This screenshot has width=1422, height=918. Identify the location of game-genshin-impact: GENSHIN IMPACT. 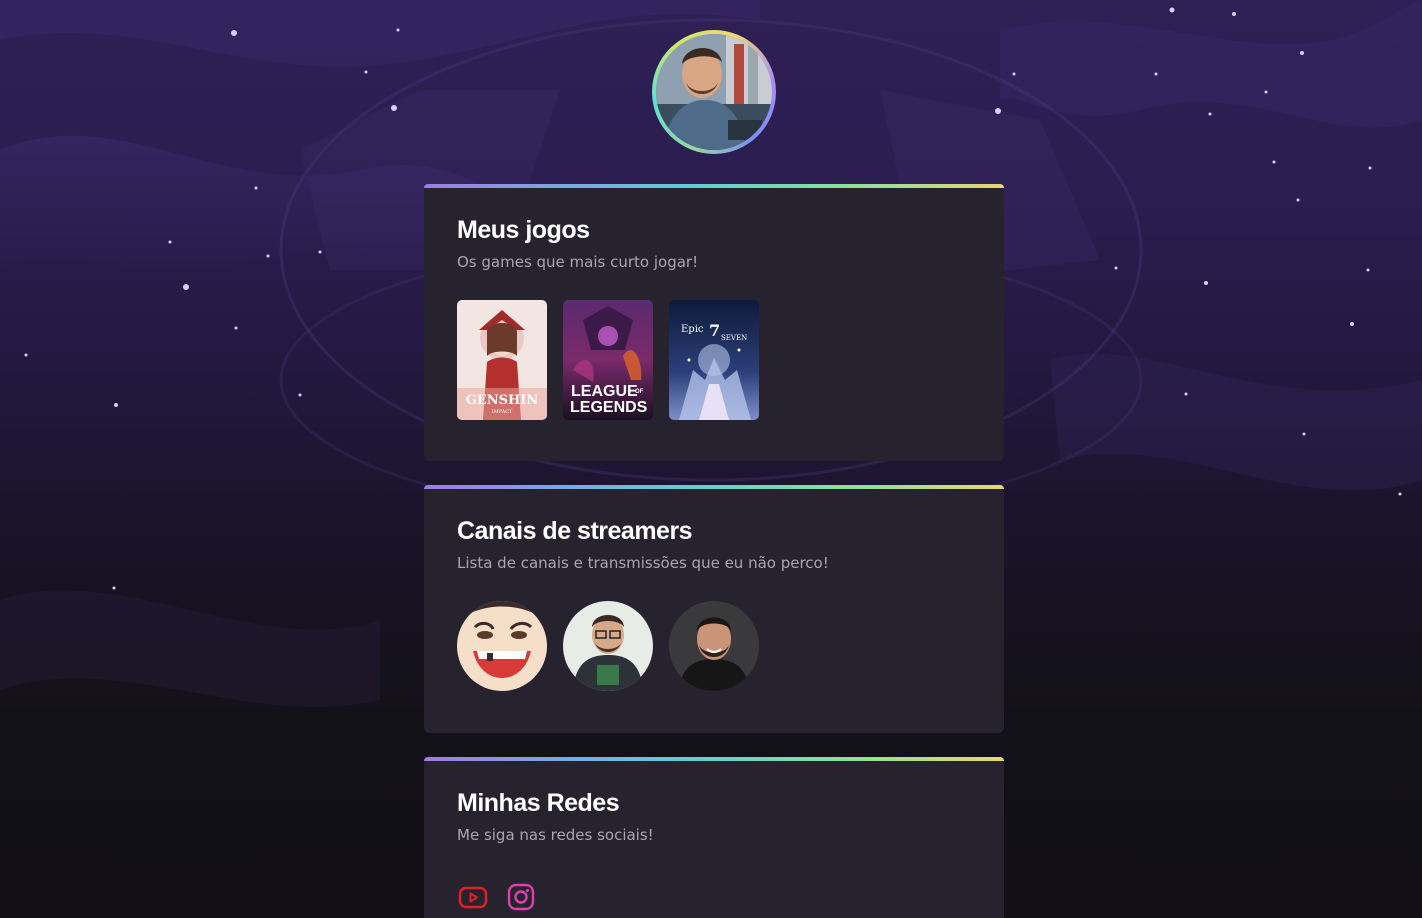
(502, 360).